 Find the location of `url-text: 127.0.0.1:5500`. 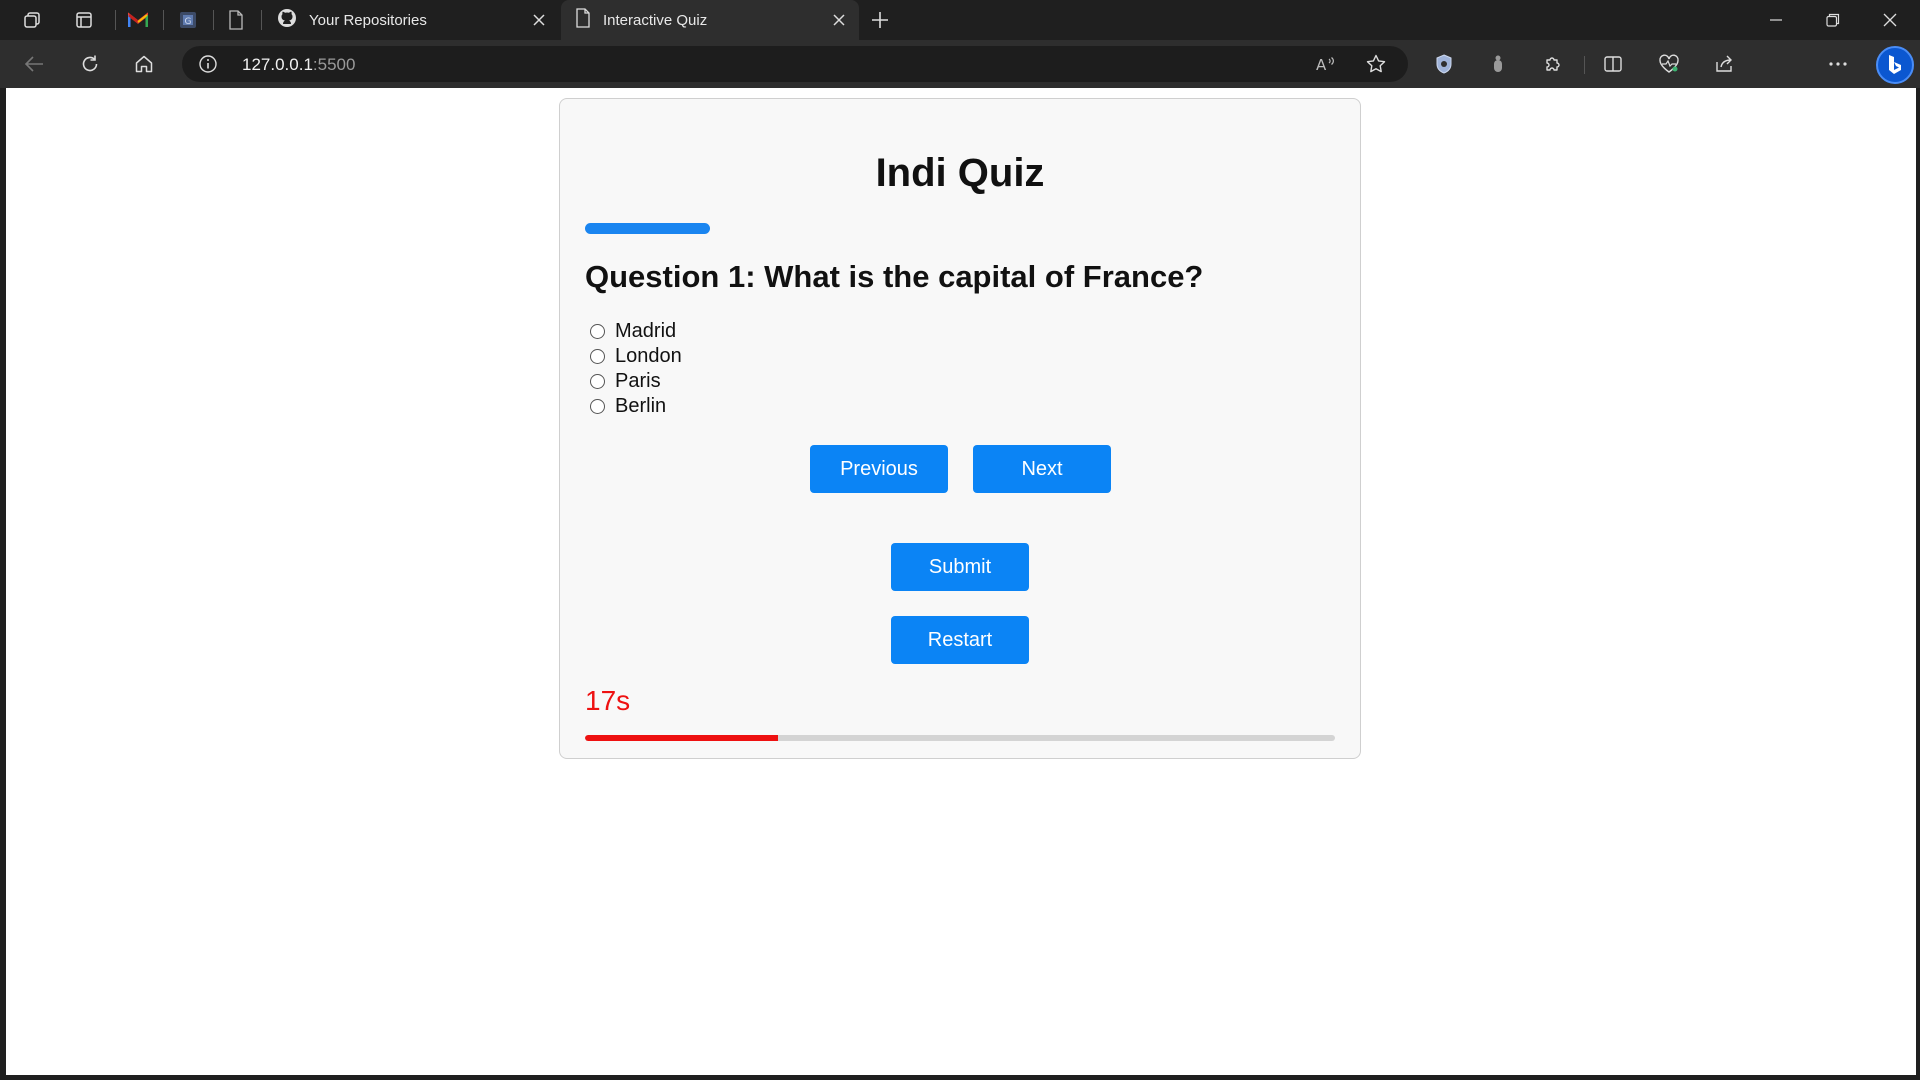

url-text: 127.0.0.1:5500 is located at coordinates (299, 64).